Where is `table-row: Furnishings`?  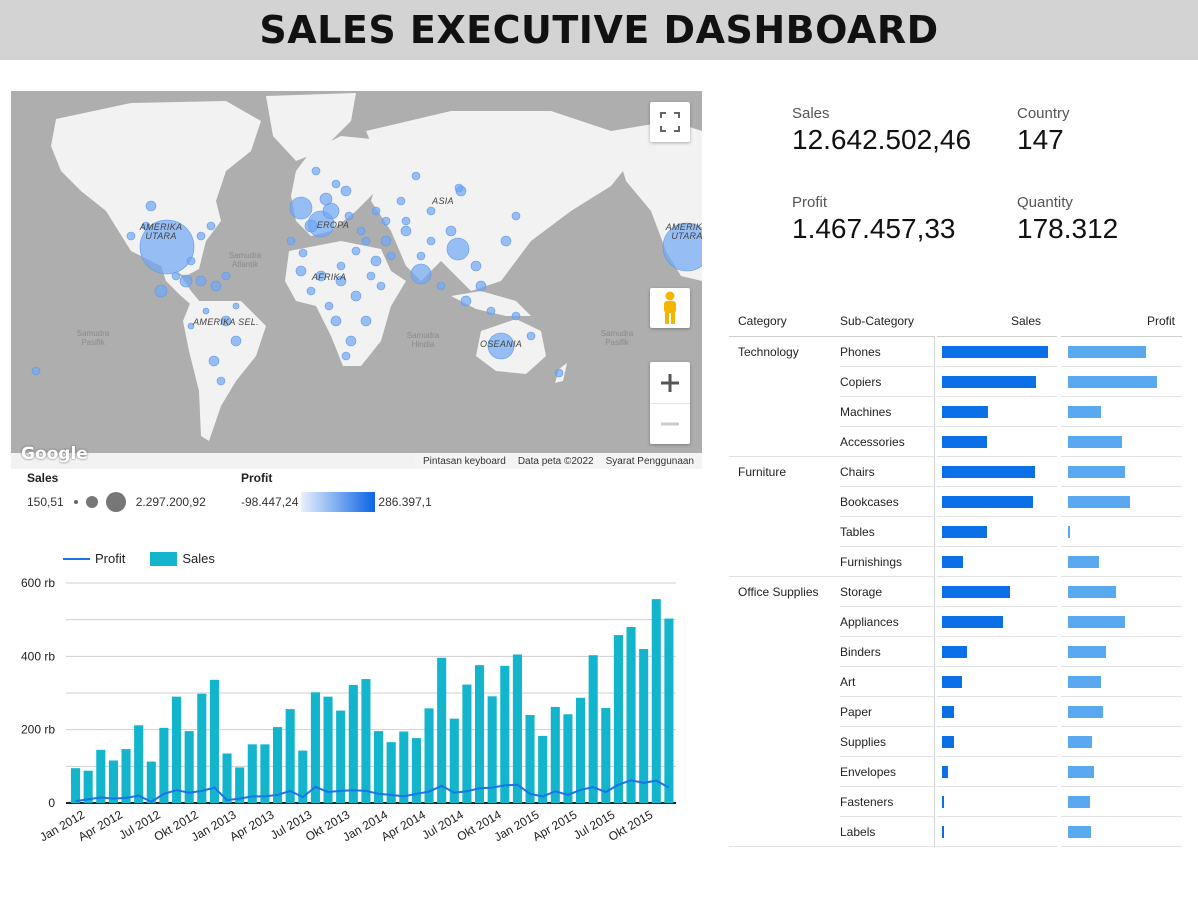 table-row: Furnishings is located at coordinates (955, 562).